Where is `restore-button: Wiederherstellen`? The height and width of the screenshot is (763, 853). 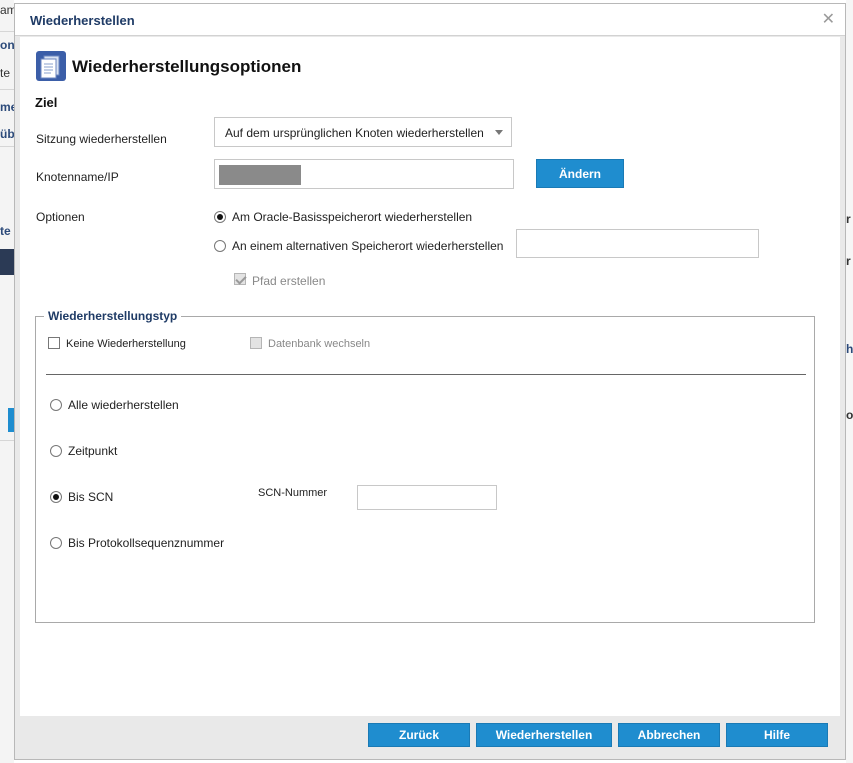 restore-button: Wiederherstellen is located at coordinates (544, 735).